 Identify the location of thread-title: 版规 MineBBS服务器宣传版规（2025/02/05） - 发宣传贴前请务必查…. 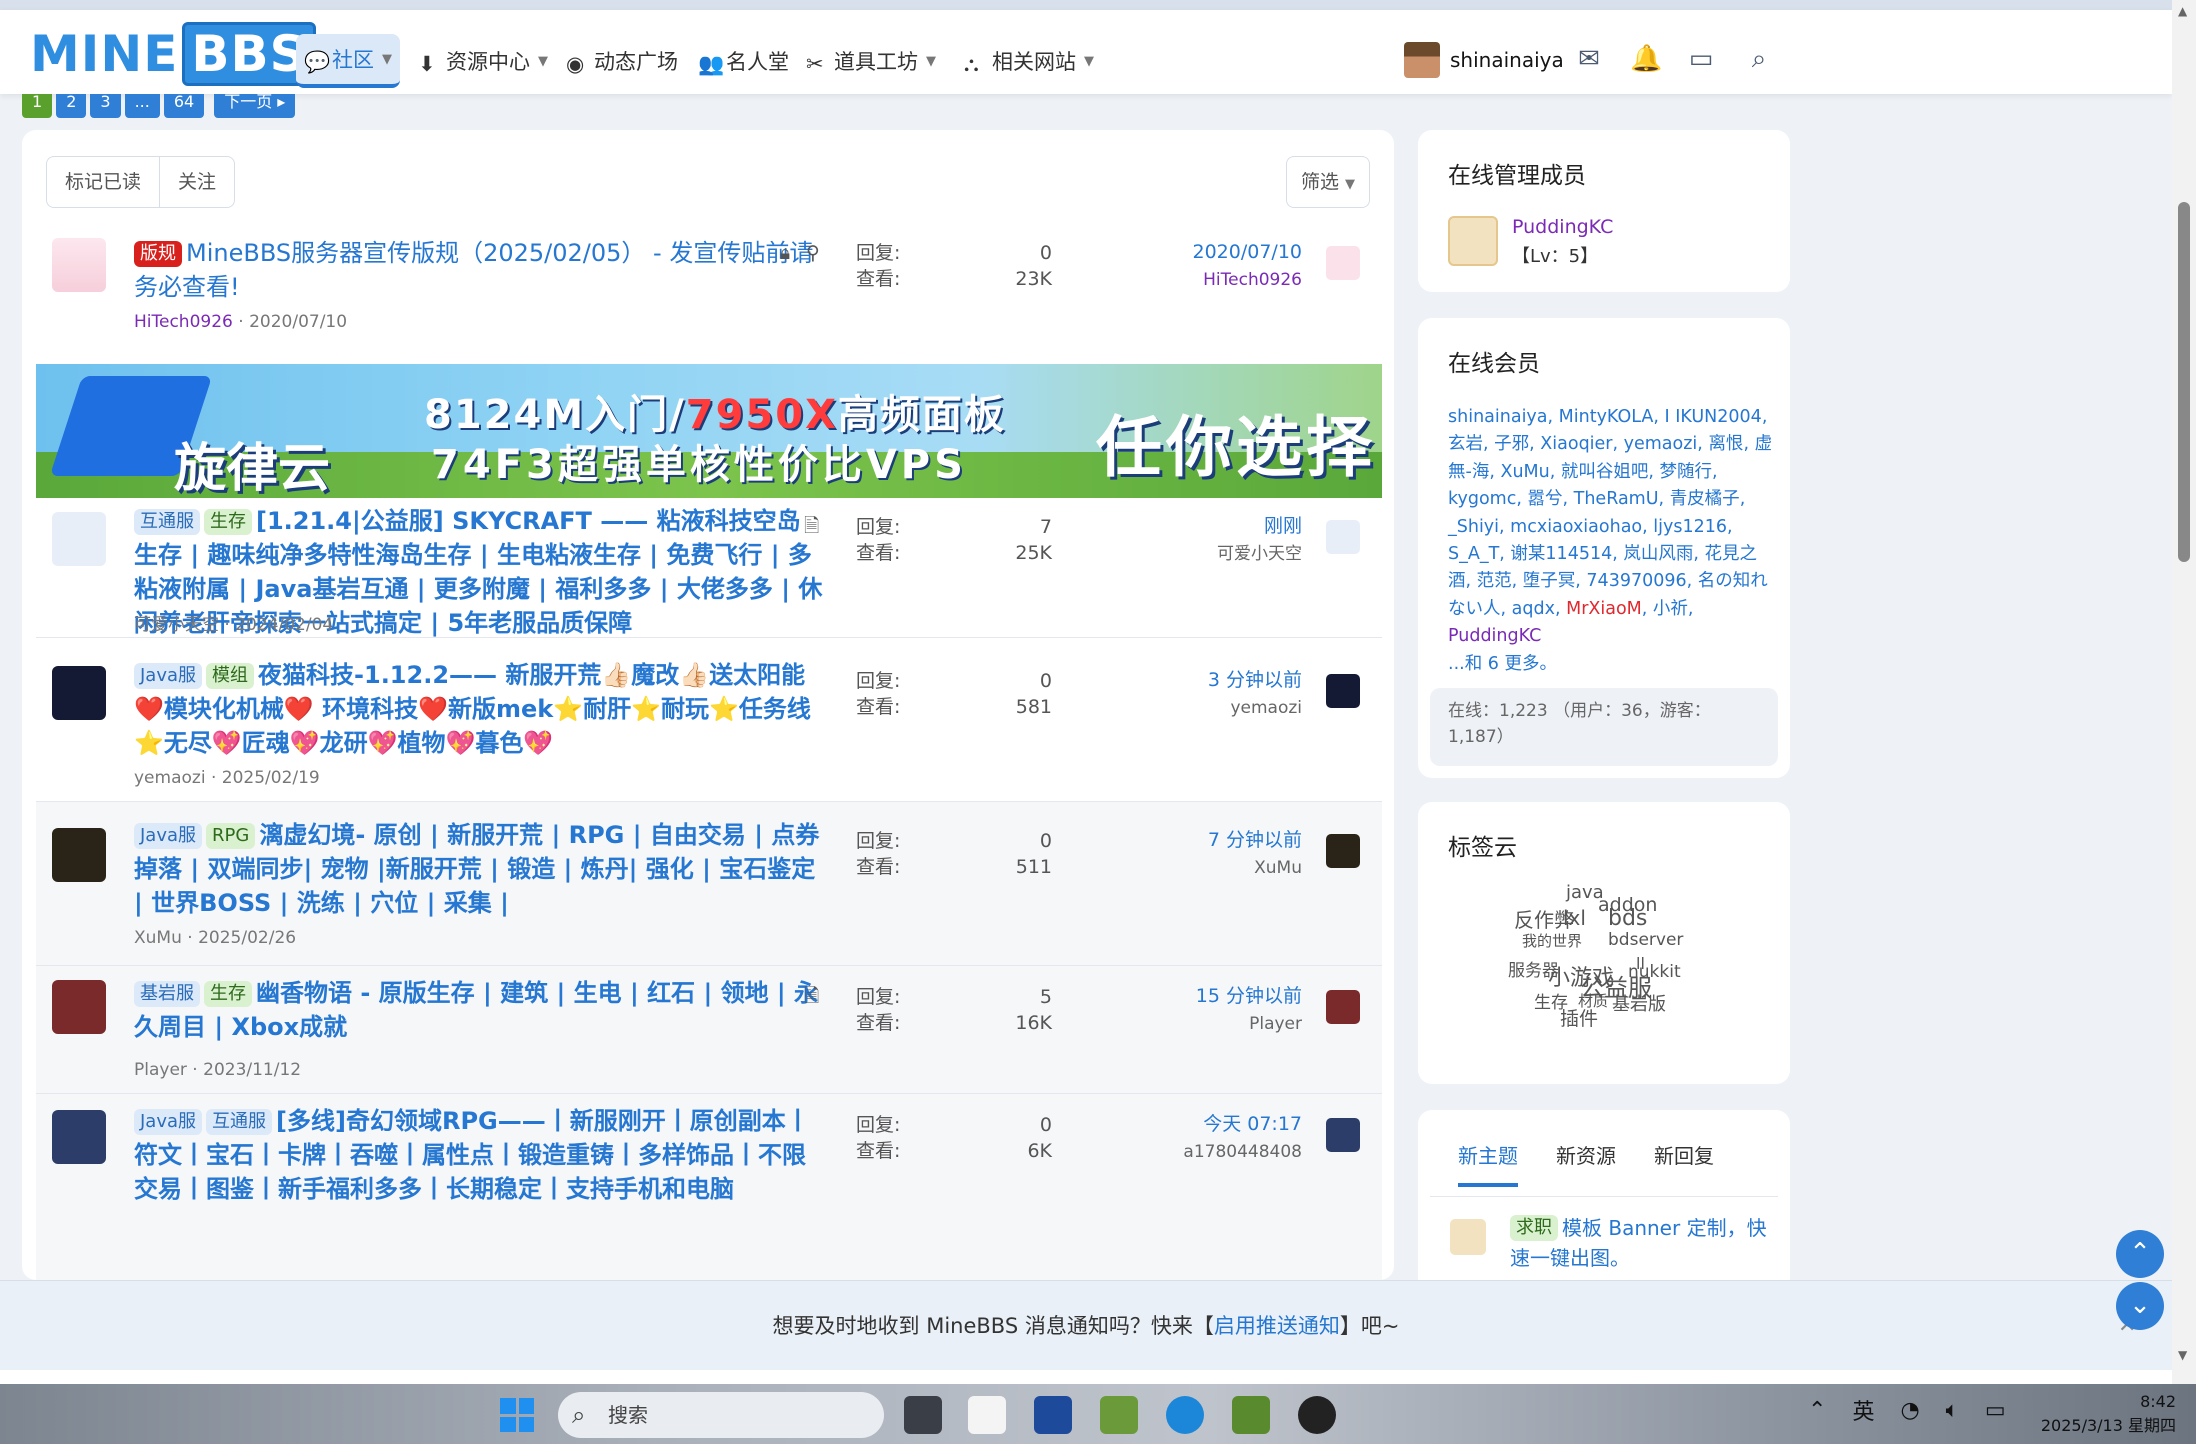
(479, 270).